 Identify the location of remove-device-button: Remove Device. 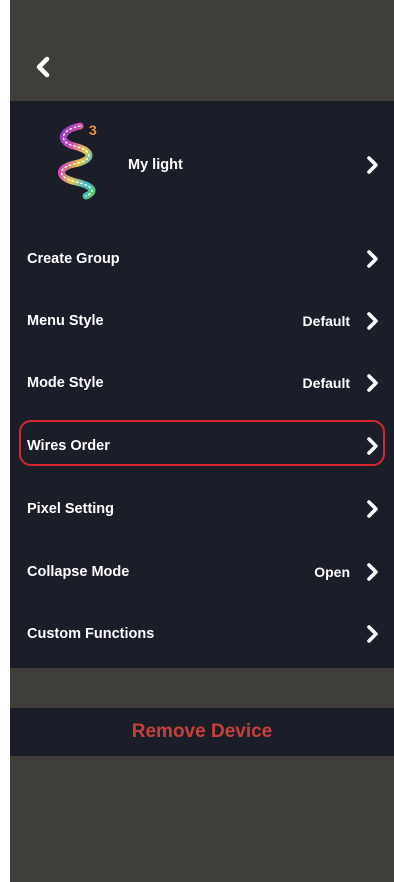
(202, 732).